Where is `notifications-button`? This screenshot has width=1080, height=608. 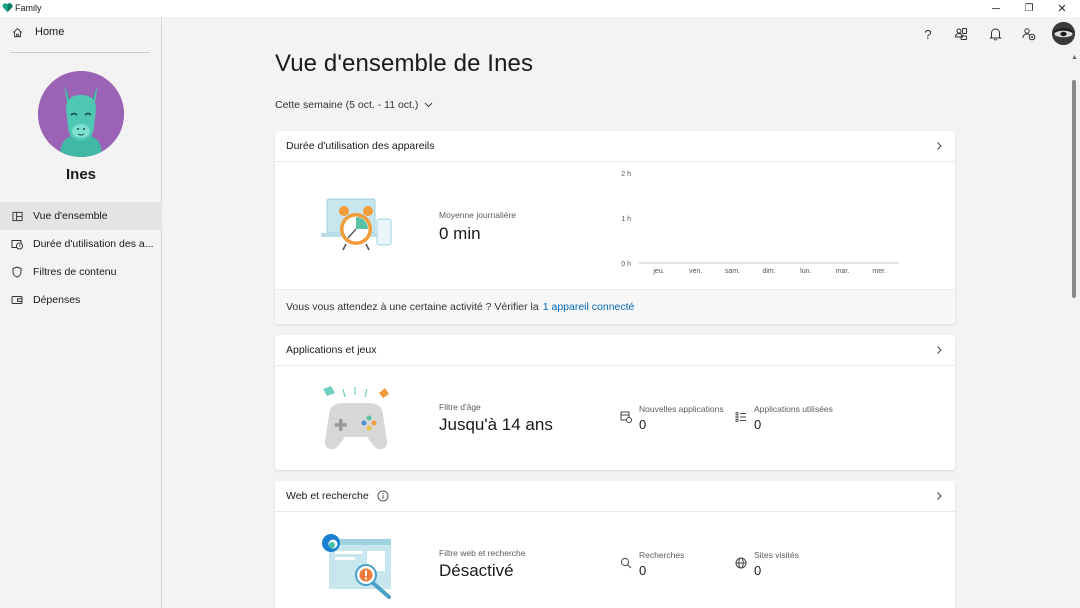
notifications-button is located at coordinates (995, 34).